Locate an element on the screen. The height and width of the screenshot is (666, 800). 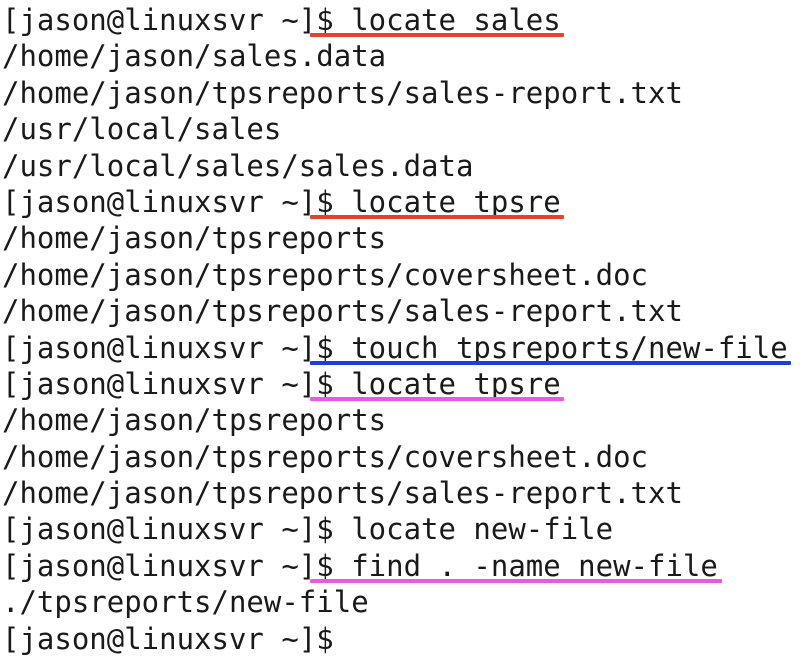
output-text: ./tpsreports/new-file is located at coordinates (185, 602).